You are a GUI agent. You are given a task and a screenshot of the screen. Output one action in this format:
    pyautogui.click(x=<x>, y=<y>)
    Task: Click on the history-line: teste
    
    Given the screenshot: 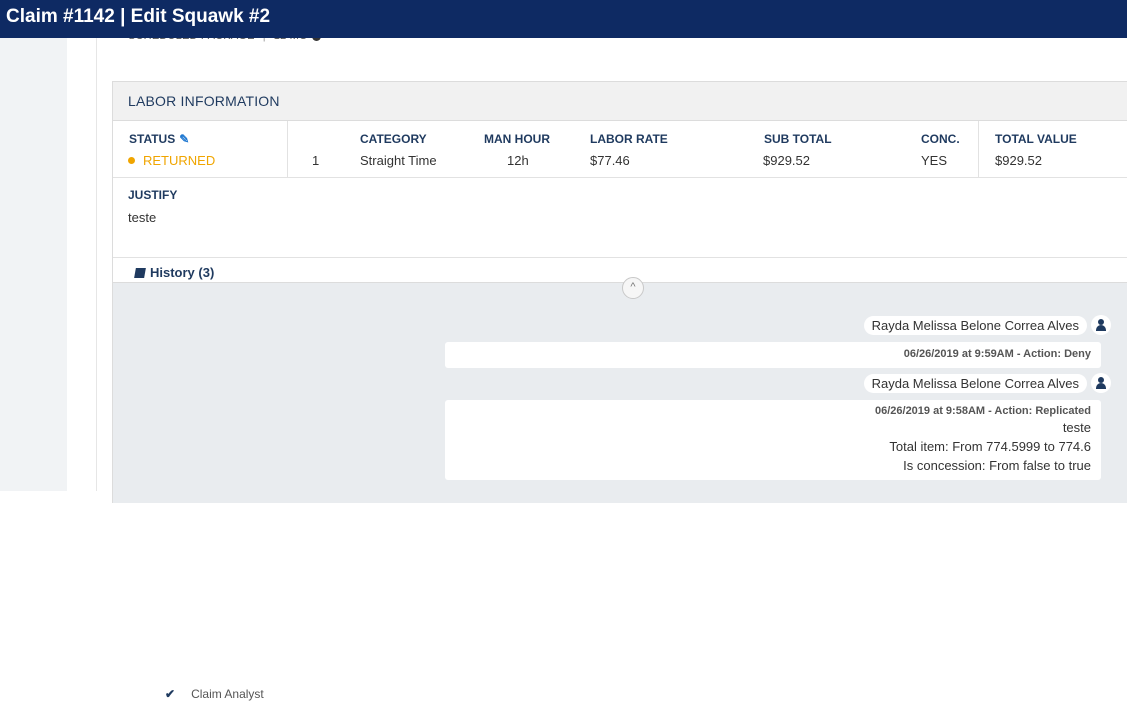 What is the action you would take?
    pyautogui.click(x=1076, y=427)
    